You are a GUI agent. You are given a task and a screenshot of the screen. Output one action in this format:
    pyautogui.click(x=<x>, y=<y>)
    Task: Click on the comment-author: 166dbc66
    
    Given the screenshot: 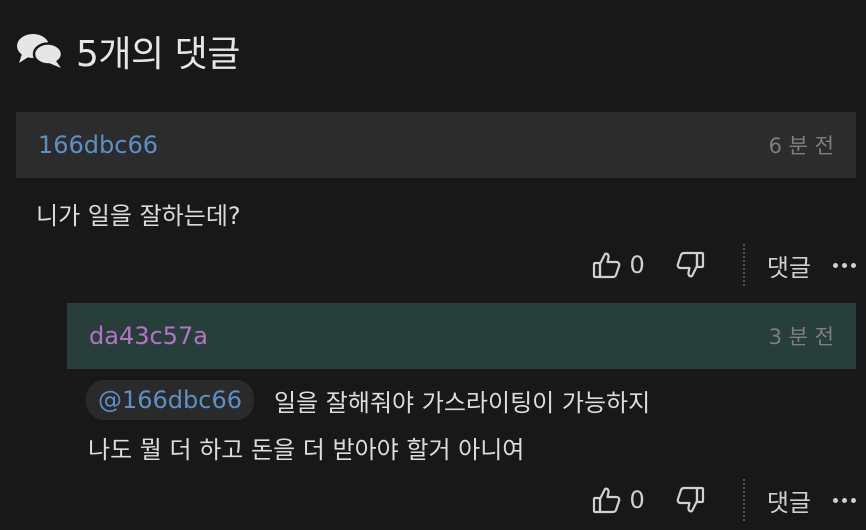 What is the action you would take?
    pyautogui.click(x=98, y=145)
    